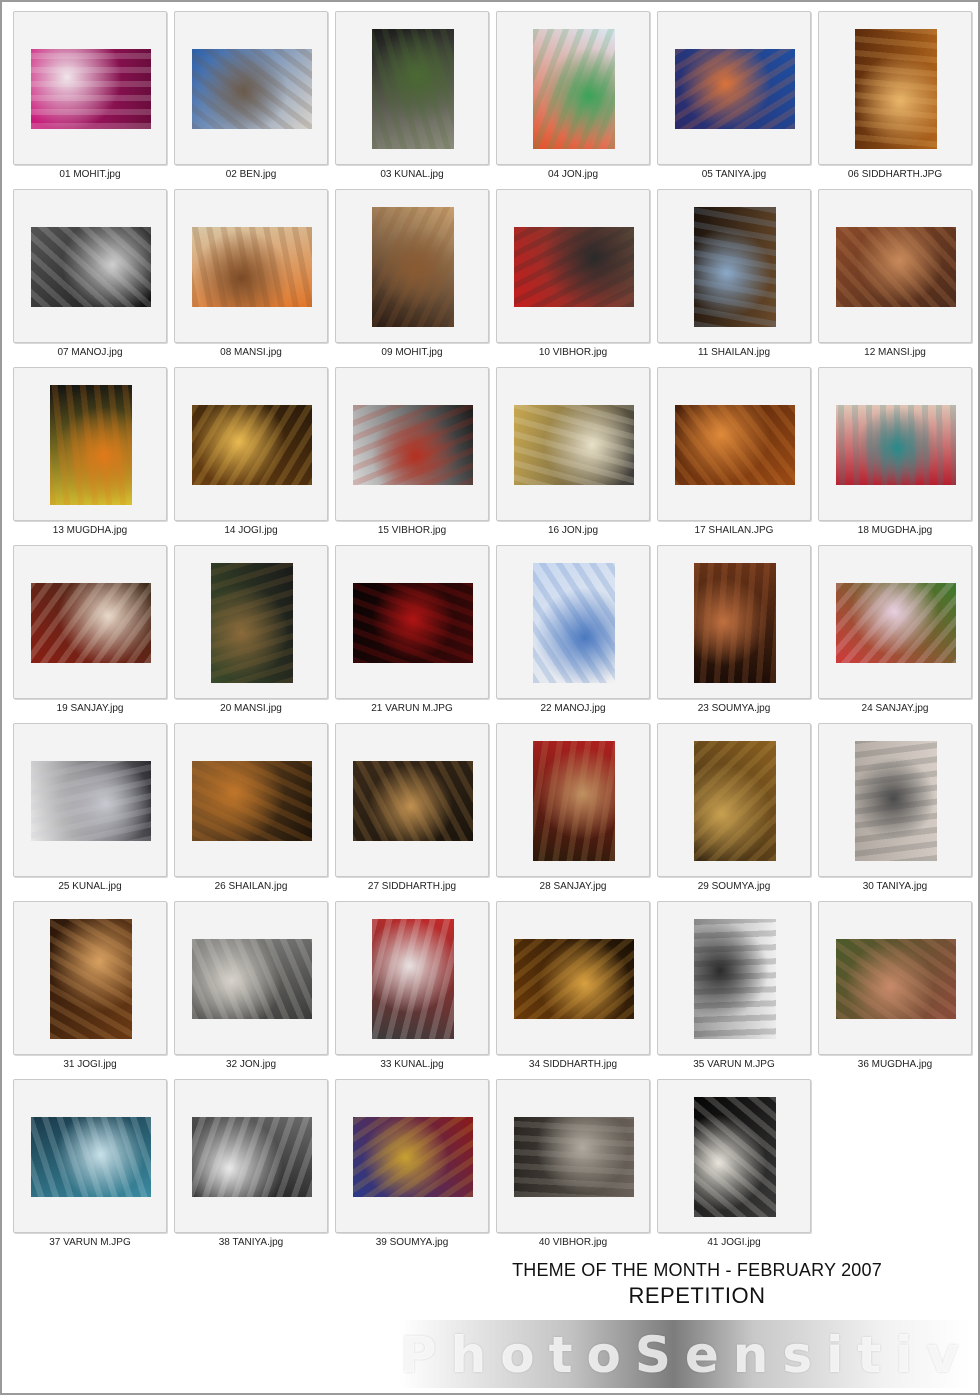 The image size is (980, 1395). I want to click on thumbnail-item: 37 VARUN M.JPG, so click(90, 1168).